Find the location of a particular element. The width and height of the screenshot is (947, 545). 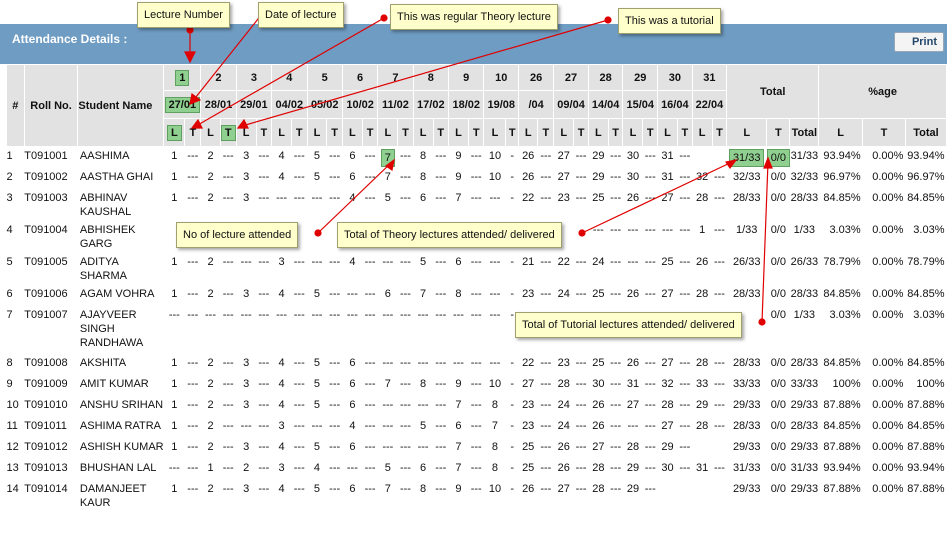

attendance-value: 6 is located at coordinates (387, 294).